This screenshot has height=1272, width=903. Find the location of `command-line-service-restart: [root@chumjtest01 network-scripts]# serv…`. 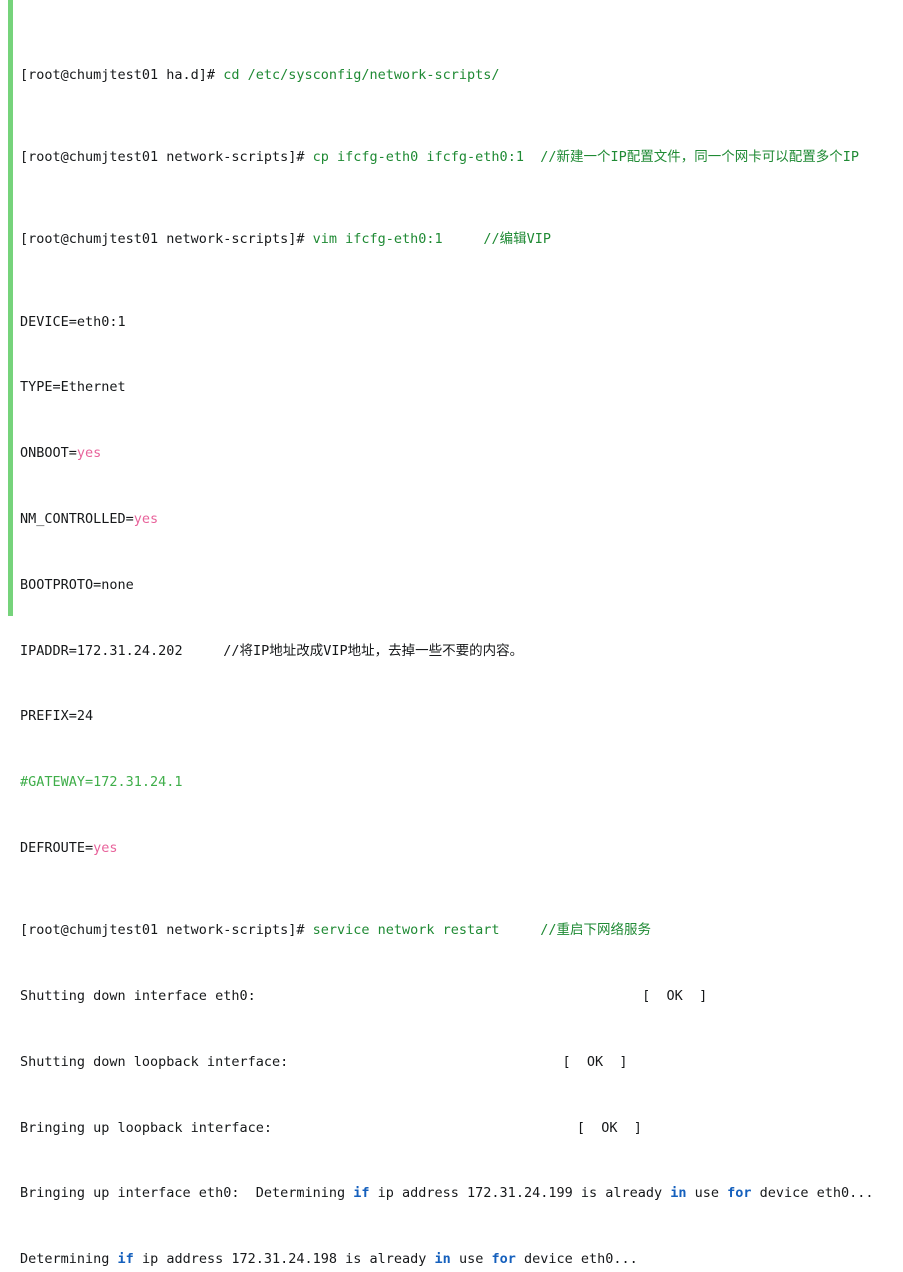

command-line-service-restart: [root@chumjtest01 network-scripts]# serv… is located at coordinates (461, 930).